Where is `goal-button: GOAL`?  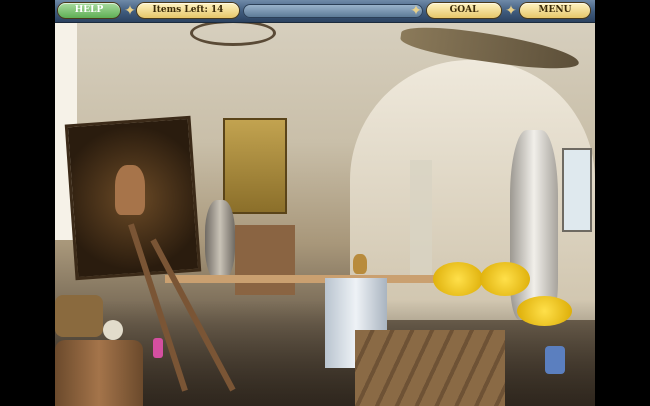 goal-button: GOAL is located at coordinates (464, 10).